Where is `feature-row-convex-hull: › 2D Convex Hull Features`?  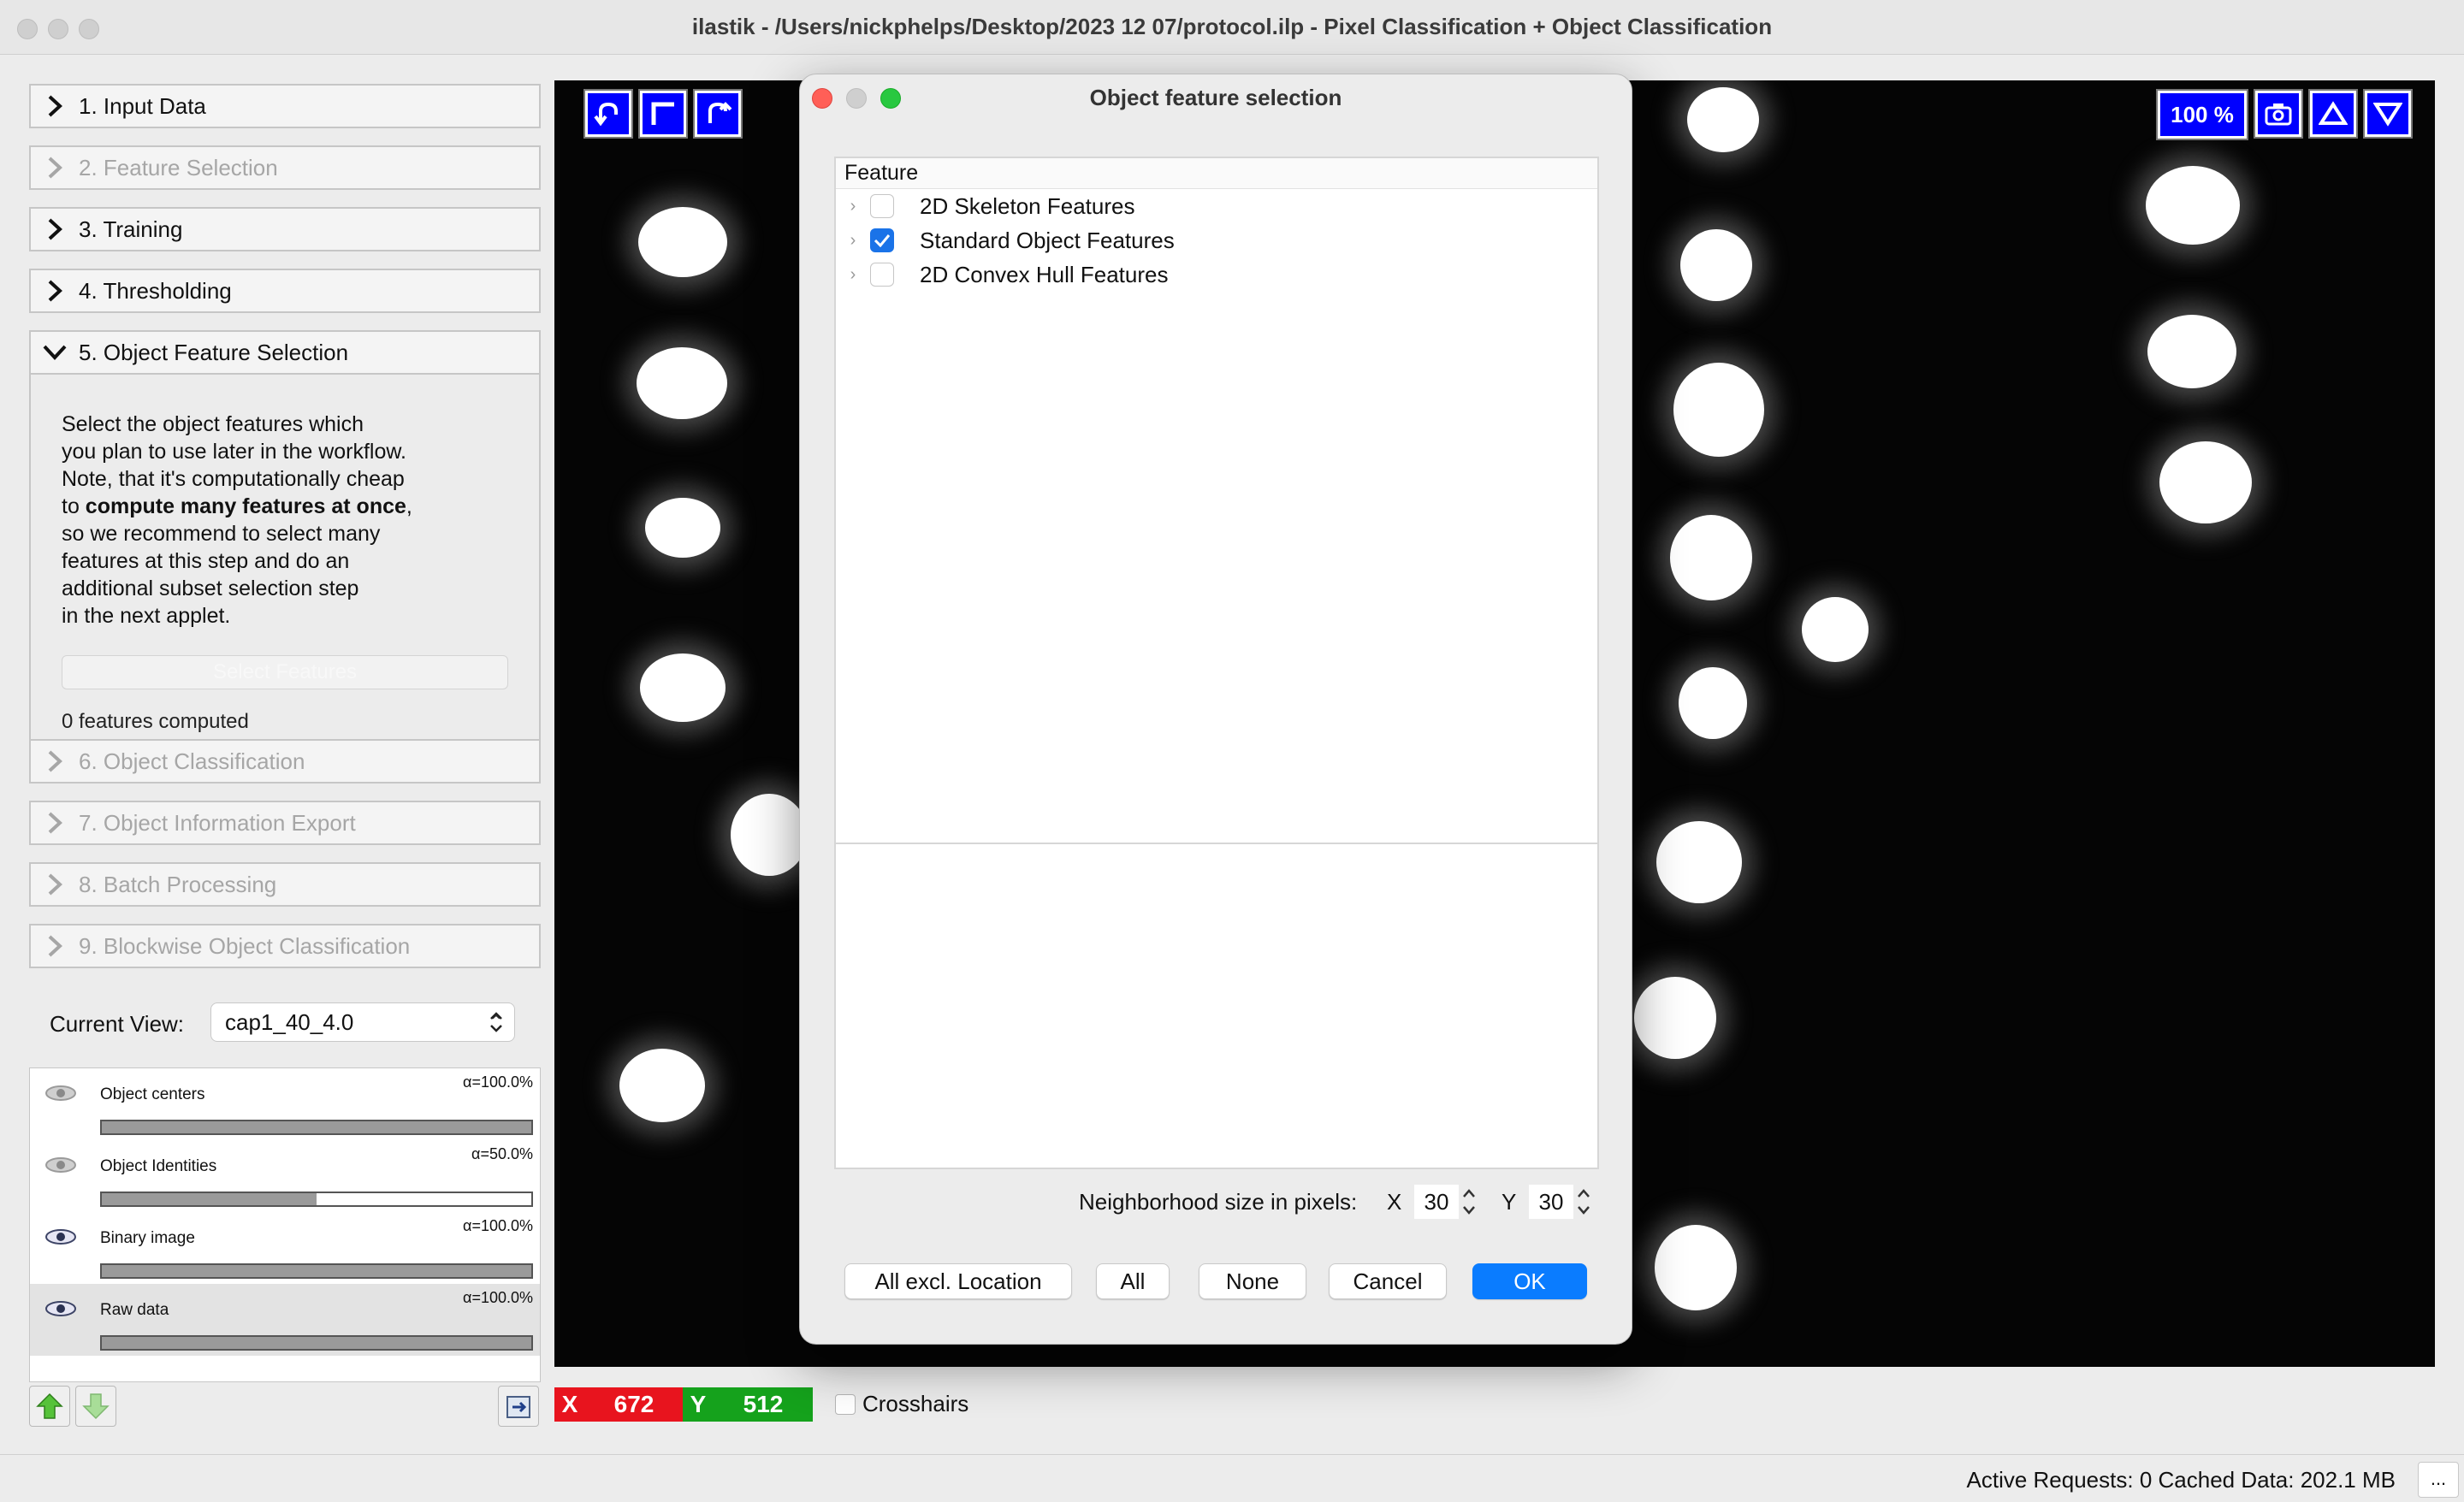 feature-row-convex-hull: › 2D Convex Hull Features is located at coordinates (1216, 274).